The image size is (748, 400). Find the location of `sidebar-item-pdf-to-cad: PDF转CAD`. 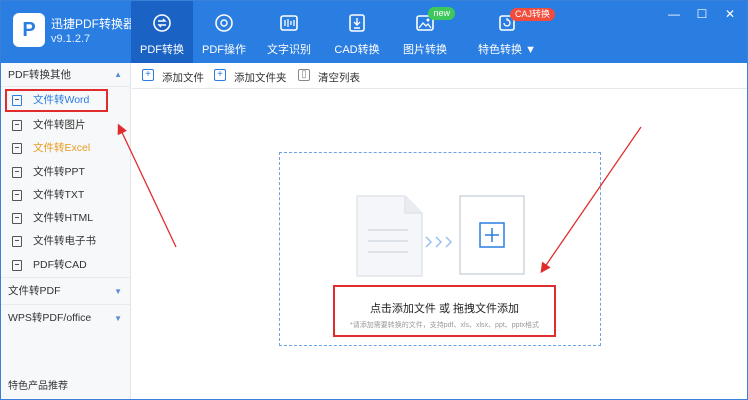

sidebar-item-pdf-to-cad: PDF转CAD is located at coordinates (65, 265).